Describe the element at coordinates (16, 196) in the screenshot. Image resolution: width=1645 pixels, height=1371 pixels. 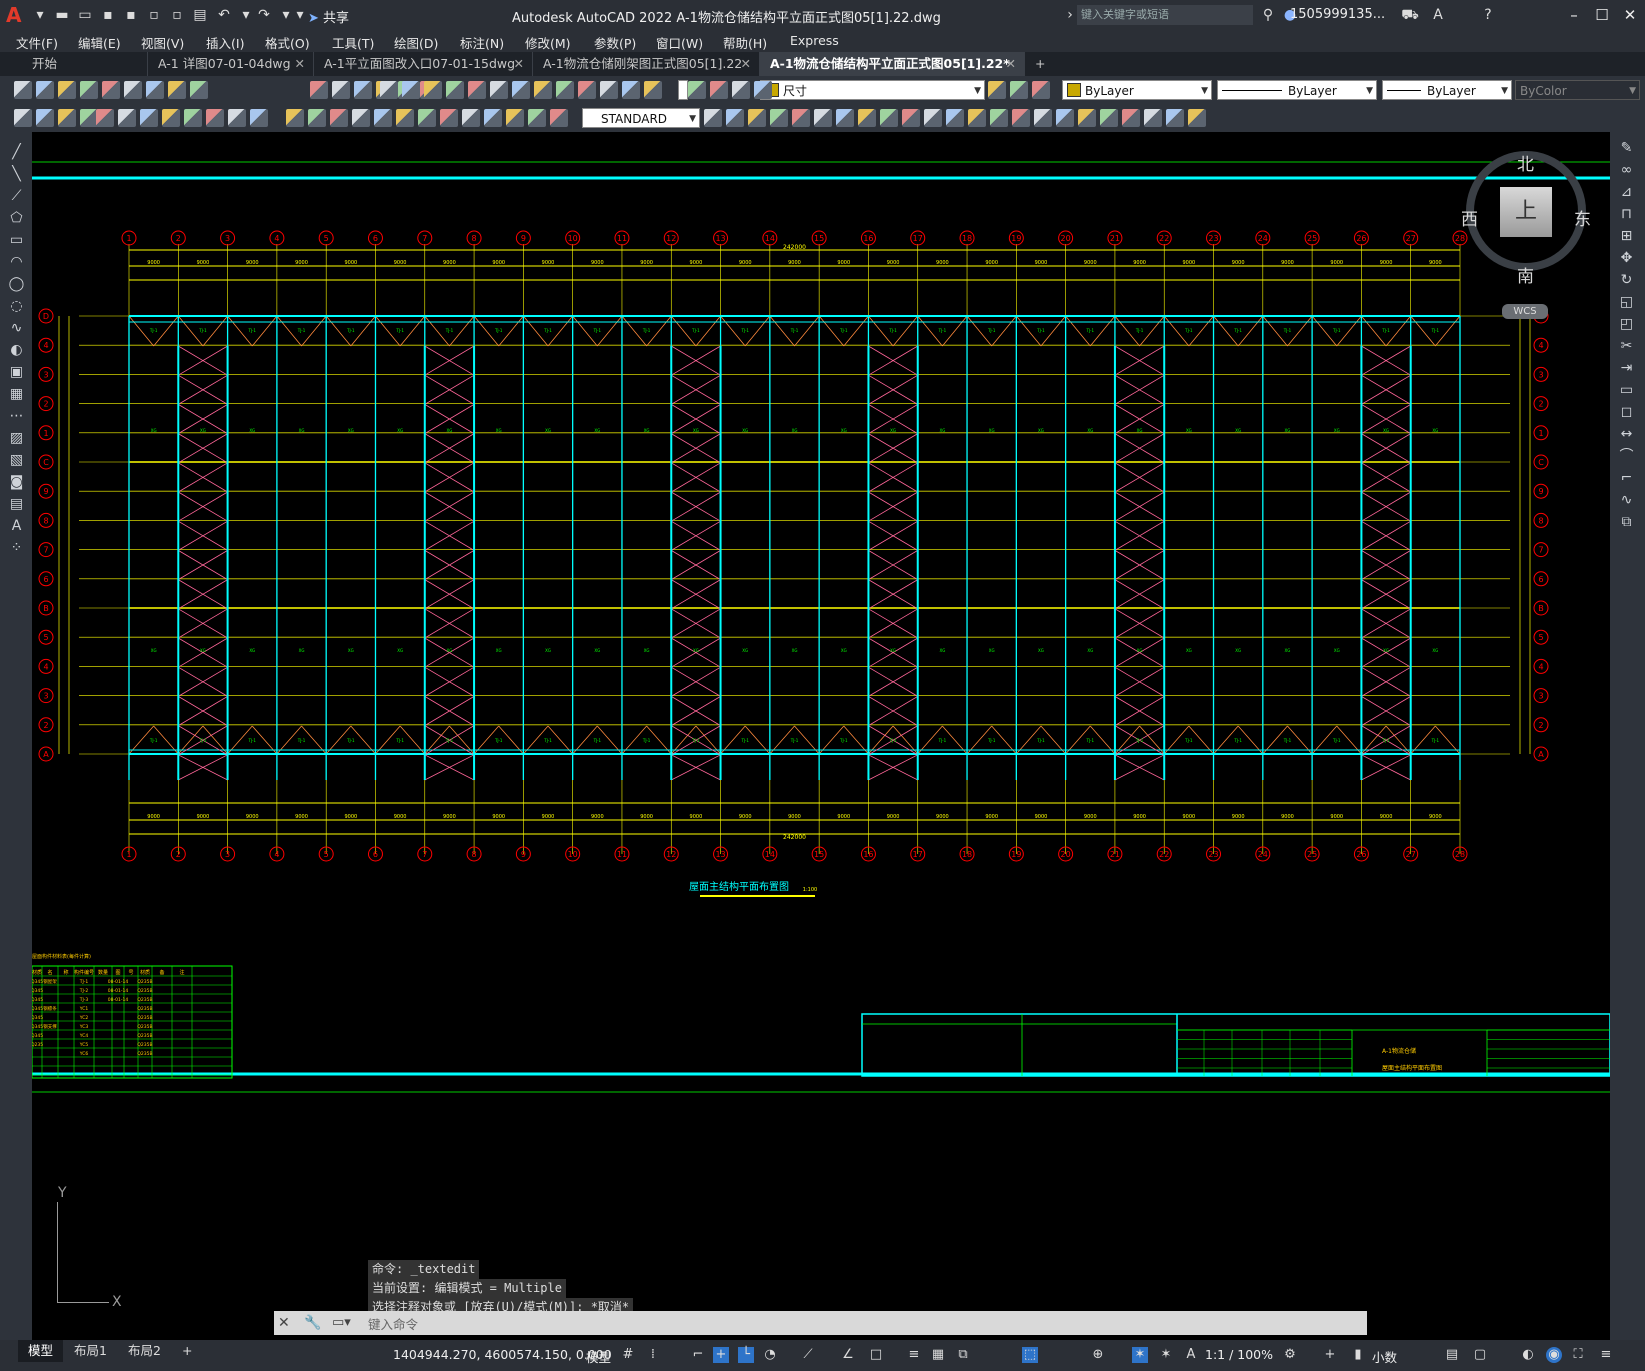
I see `draw-tool-icon: ⟋` at that location.